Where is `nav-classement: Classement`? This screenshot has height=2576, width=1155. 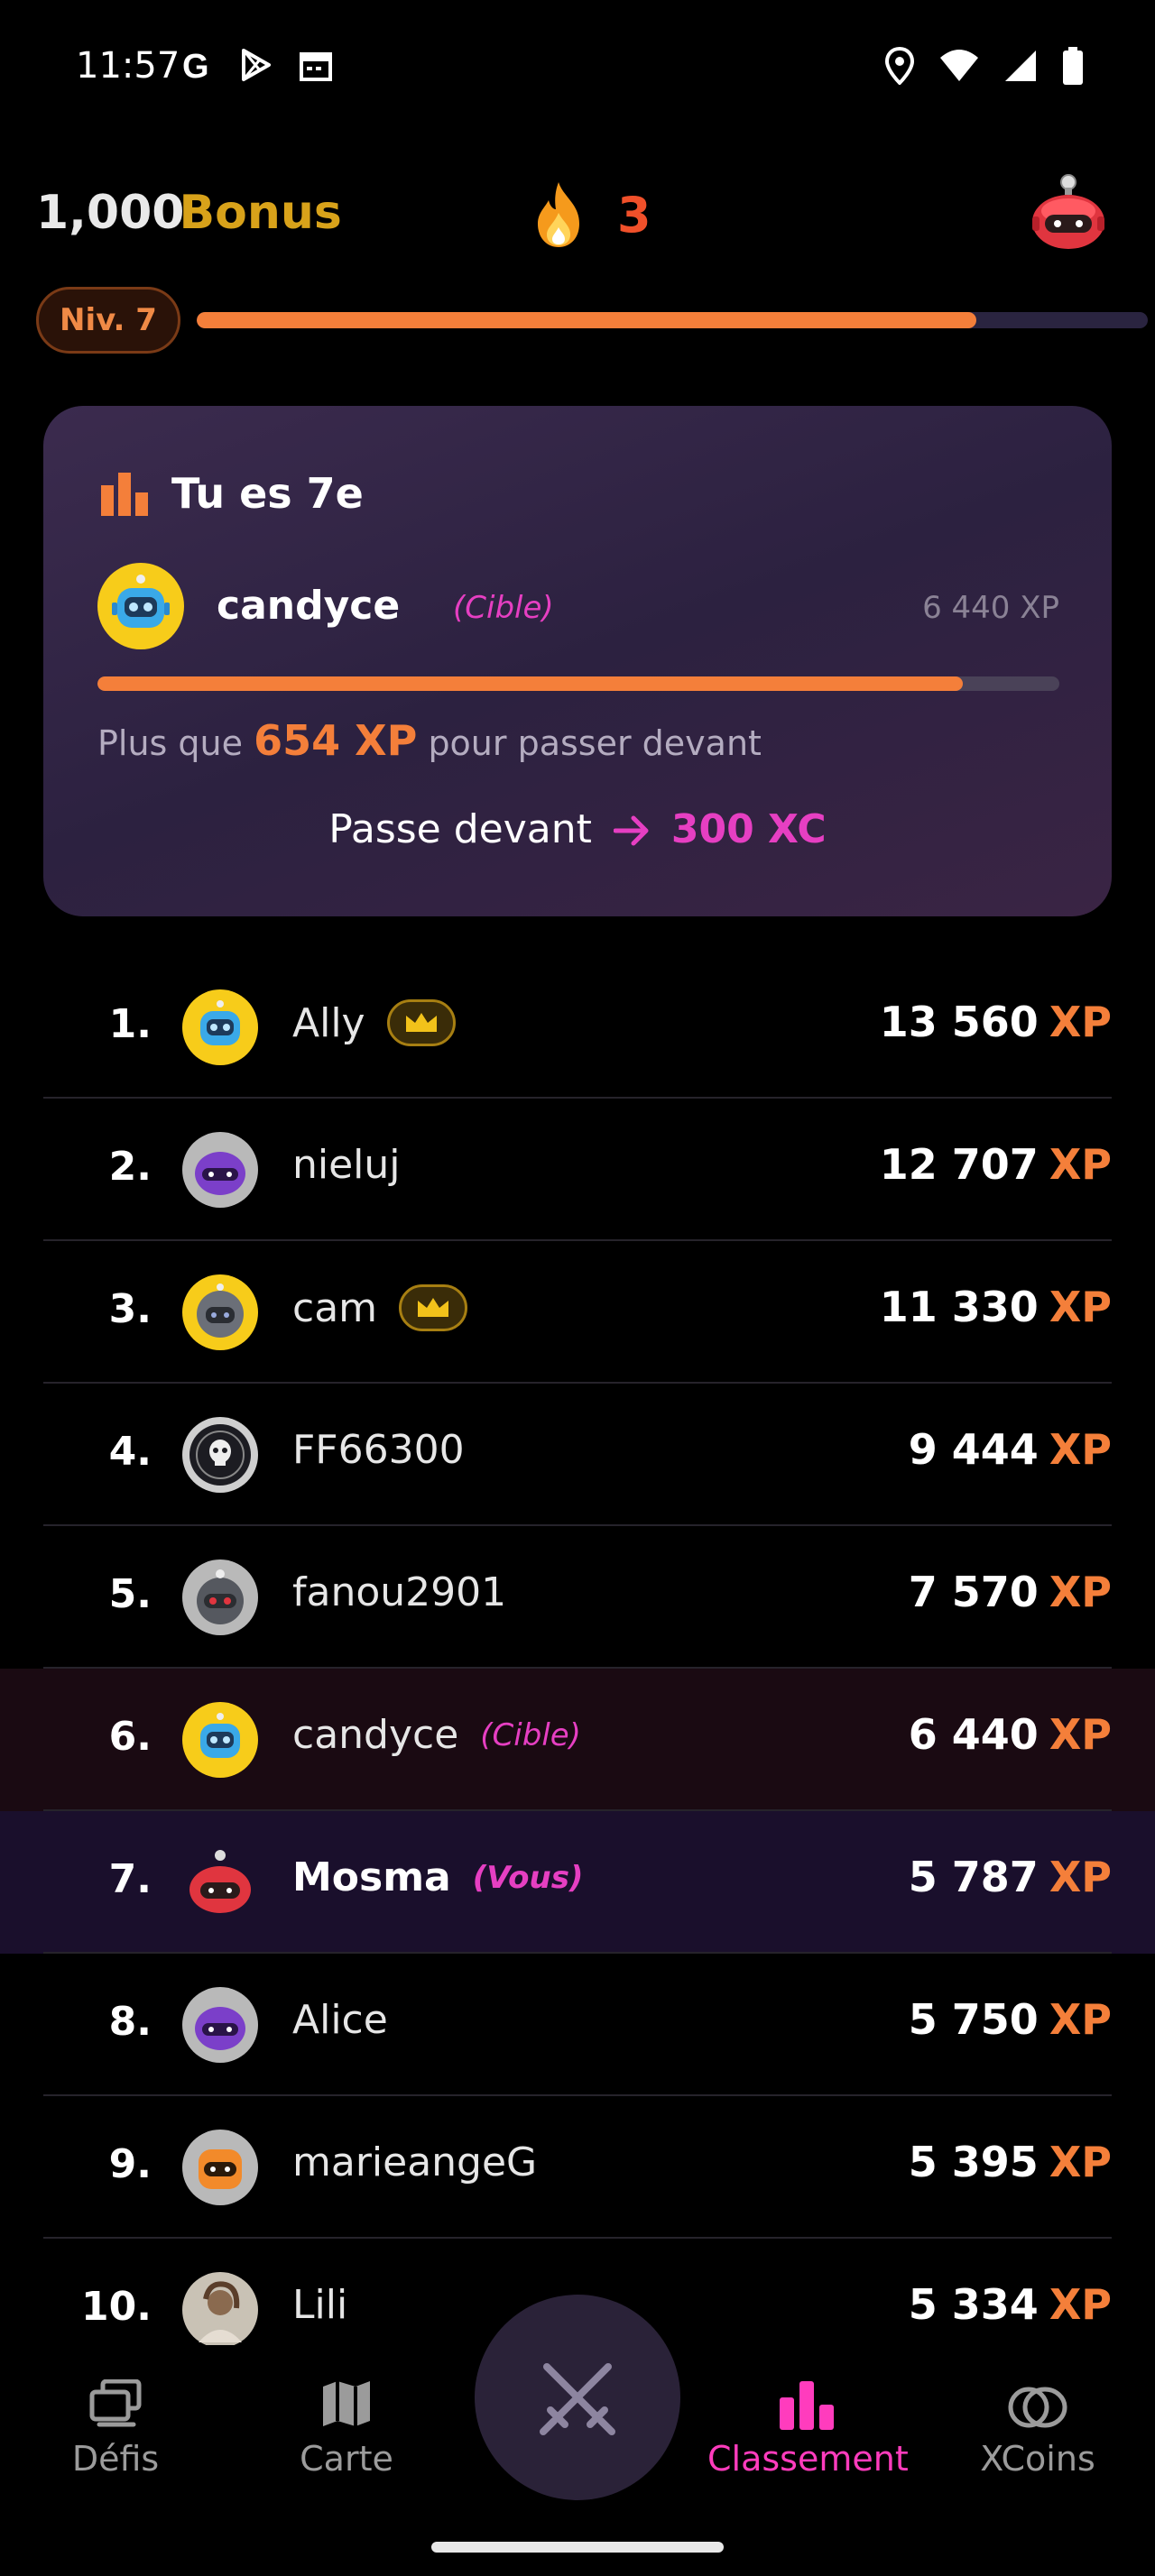 nav-classement: Classement is located at coordinates (808, 2425).